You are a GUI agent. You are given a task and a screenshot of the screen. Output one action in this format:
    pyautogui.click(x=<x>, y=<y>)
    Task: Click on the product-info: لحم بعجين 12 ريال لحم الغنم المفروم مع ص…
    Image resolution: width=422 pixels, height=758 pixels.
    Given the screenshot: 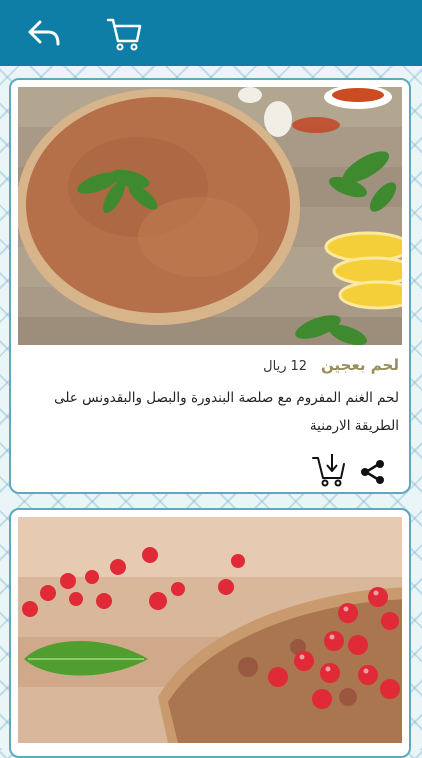 What is the action you would take?
    pyautogui.click(x=209, y=398)
    